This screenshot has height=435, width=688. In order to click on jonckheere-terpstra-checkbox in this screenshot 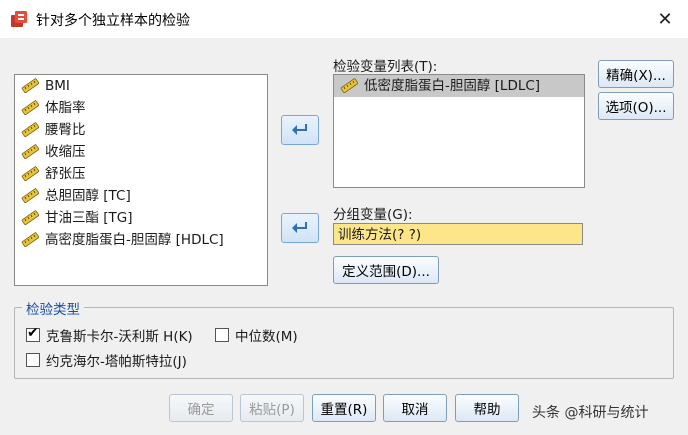, I will do `click(33, 360)`.